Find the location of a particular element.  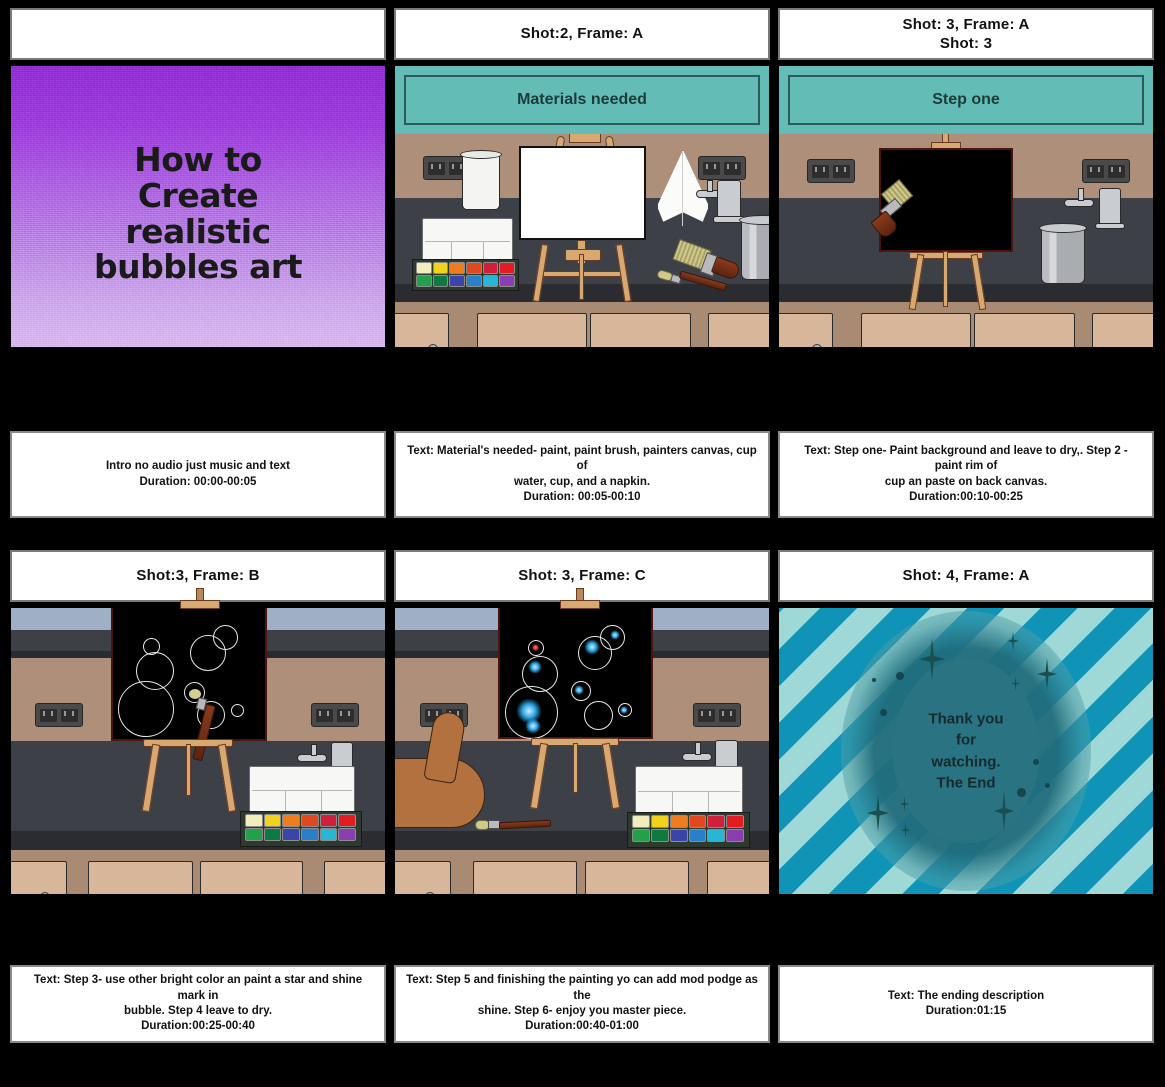

cell-6-scene: Thank you for watching. The End is located at coordinates (966, 751).